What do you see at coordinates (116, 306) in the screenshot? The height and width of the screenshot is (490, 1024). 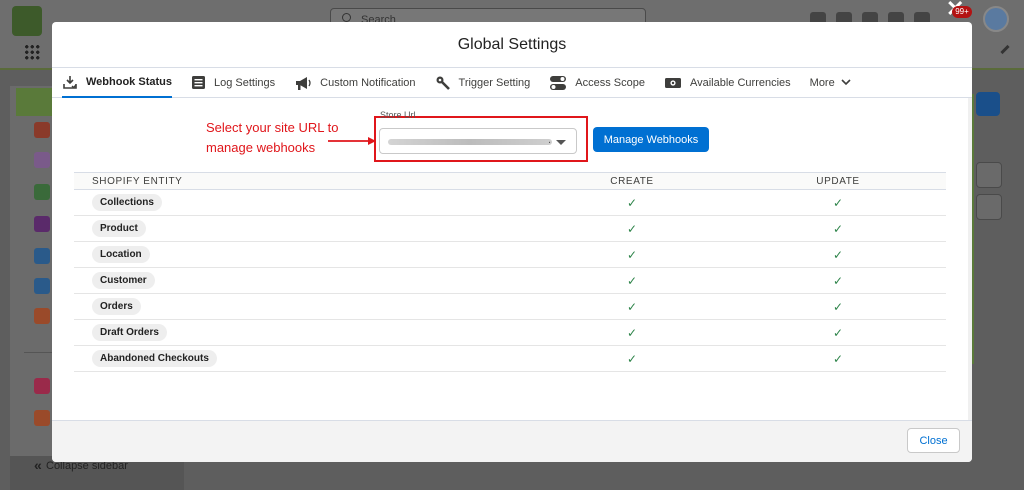 I see `entity-name: Orders` at bounding box center [116, 306].